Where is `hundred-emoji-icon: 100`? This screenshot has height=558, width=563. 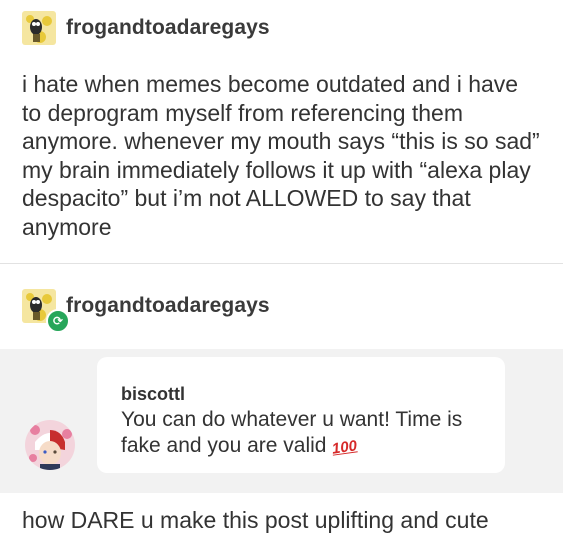
hundred-emoji-icon: 100 is located at coordinates (345, 447).